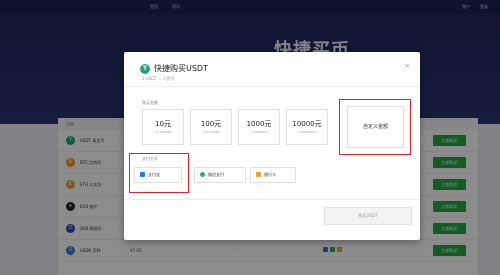  Describe the element at coordinates (211, 124) in the screenshot. I see `amount-value: 100元` at that location.